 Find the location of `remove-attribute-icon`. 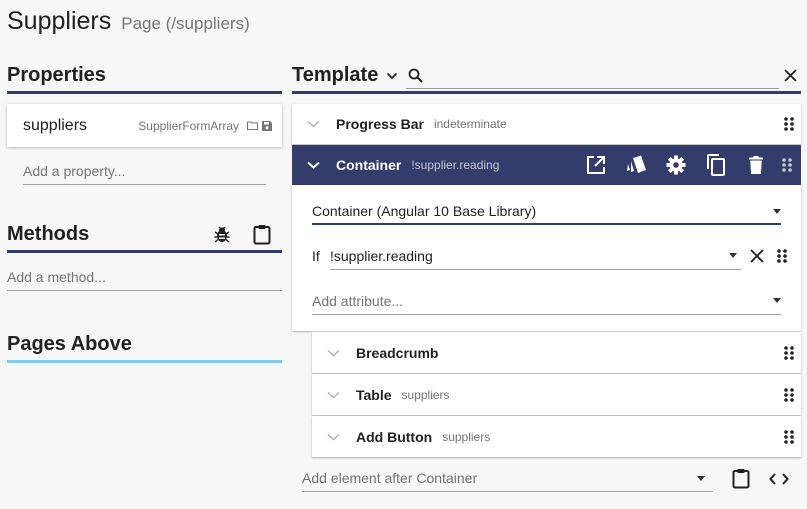

remove-attribute-icon is located at coordinates (757, 256).